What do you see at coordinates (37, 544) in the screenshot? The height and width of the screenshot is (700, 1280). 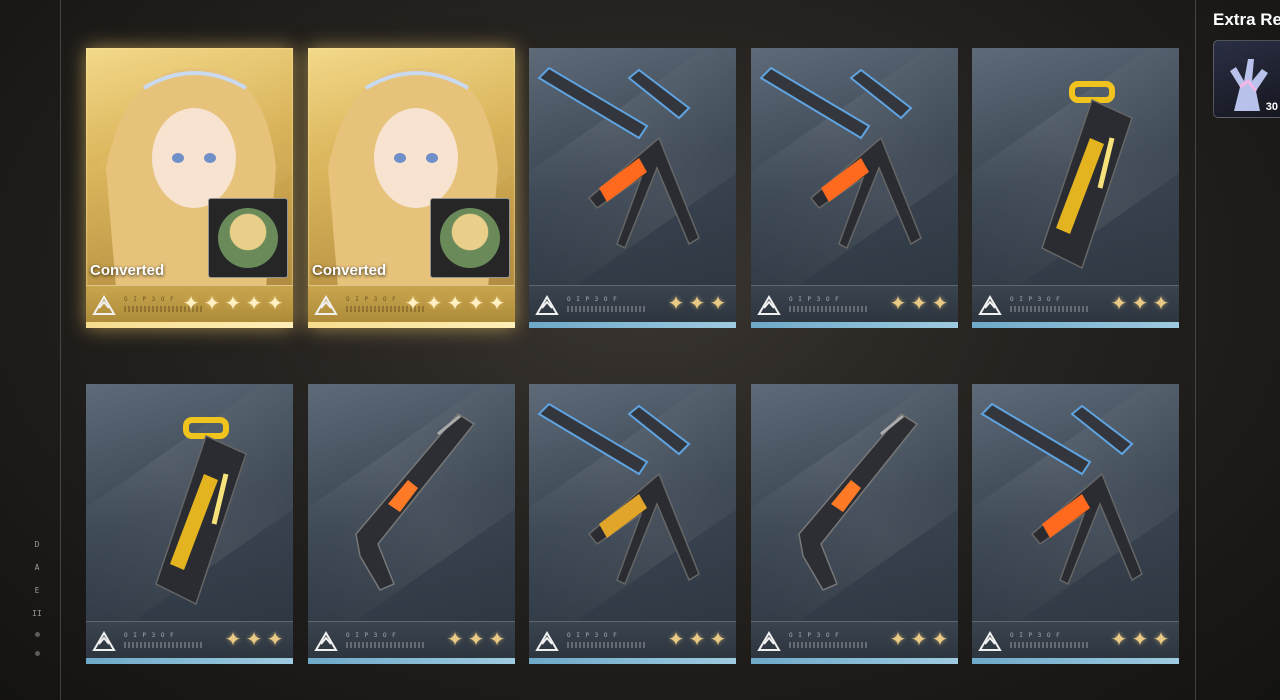 I see `side-rail-mark: D` at bounding box center [37, 544].